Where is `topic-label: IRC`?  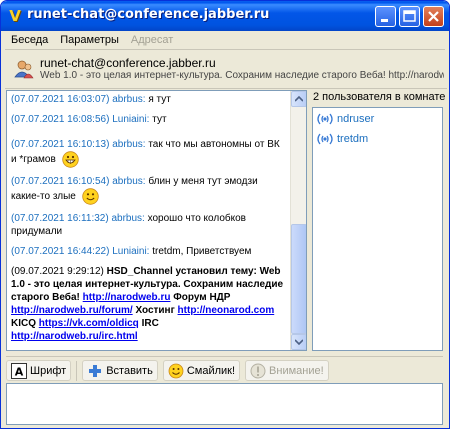 topic-label: IRC is located at coordinates (150, 323).